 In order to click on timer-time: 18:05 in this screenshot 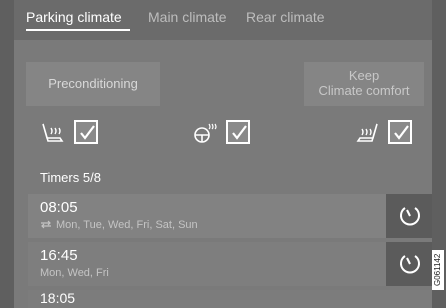, I will do `click(58, 298)`.